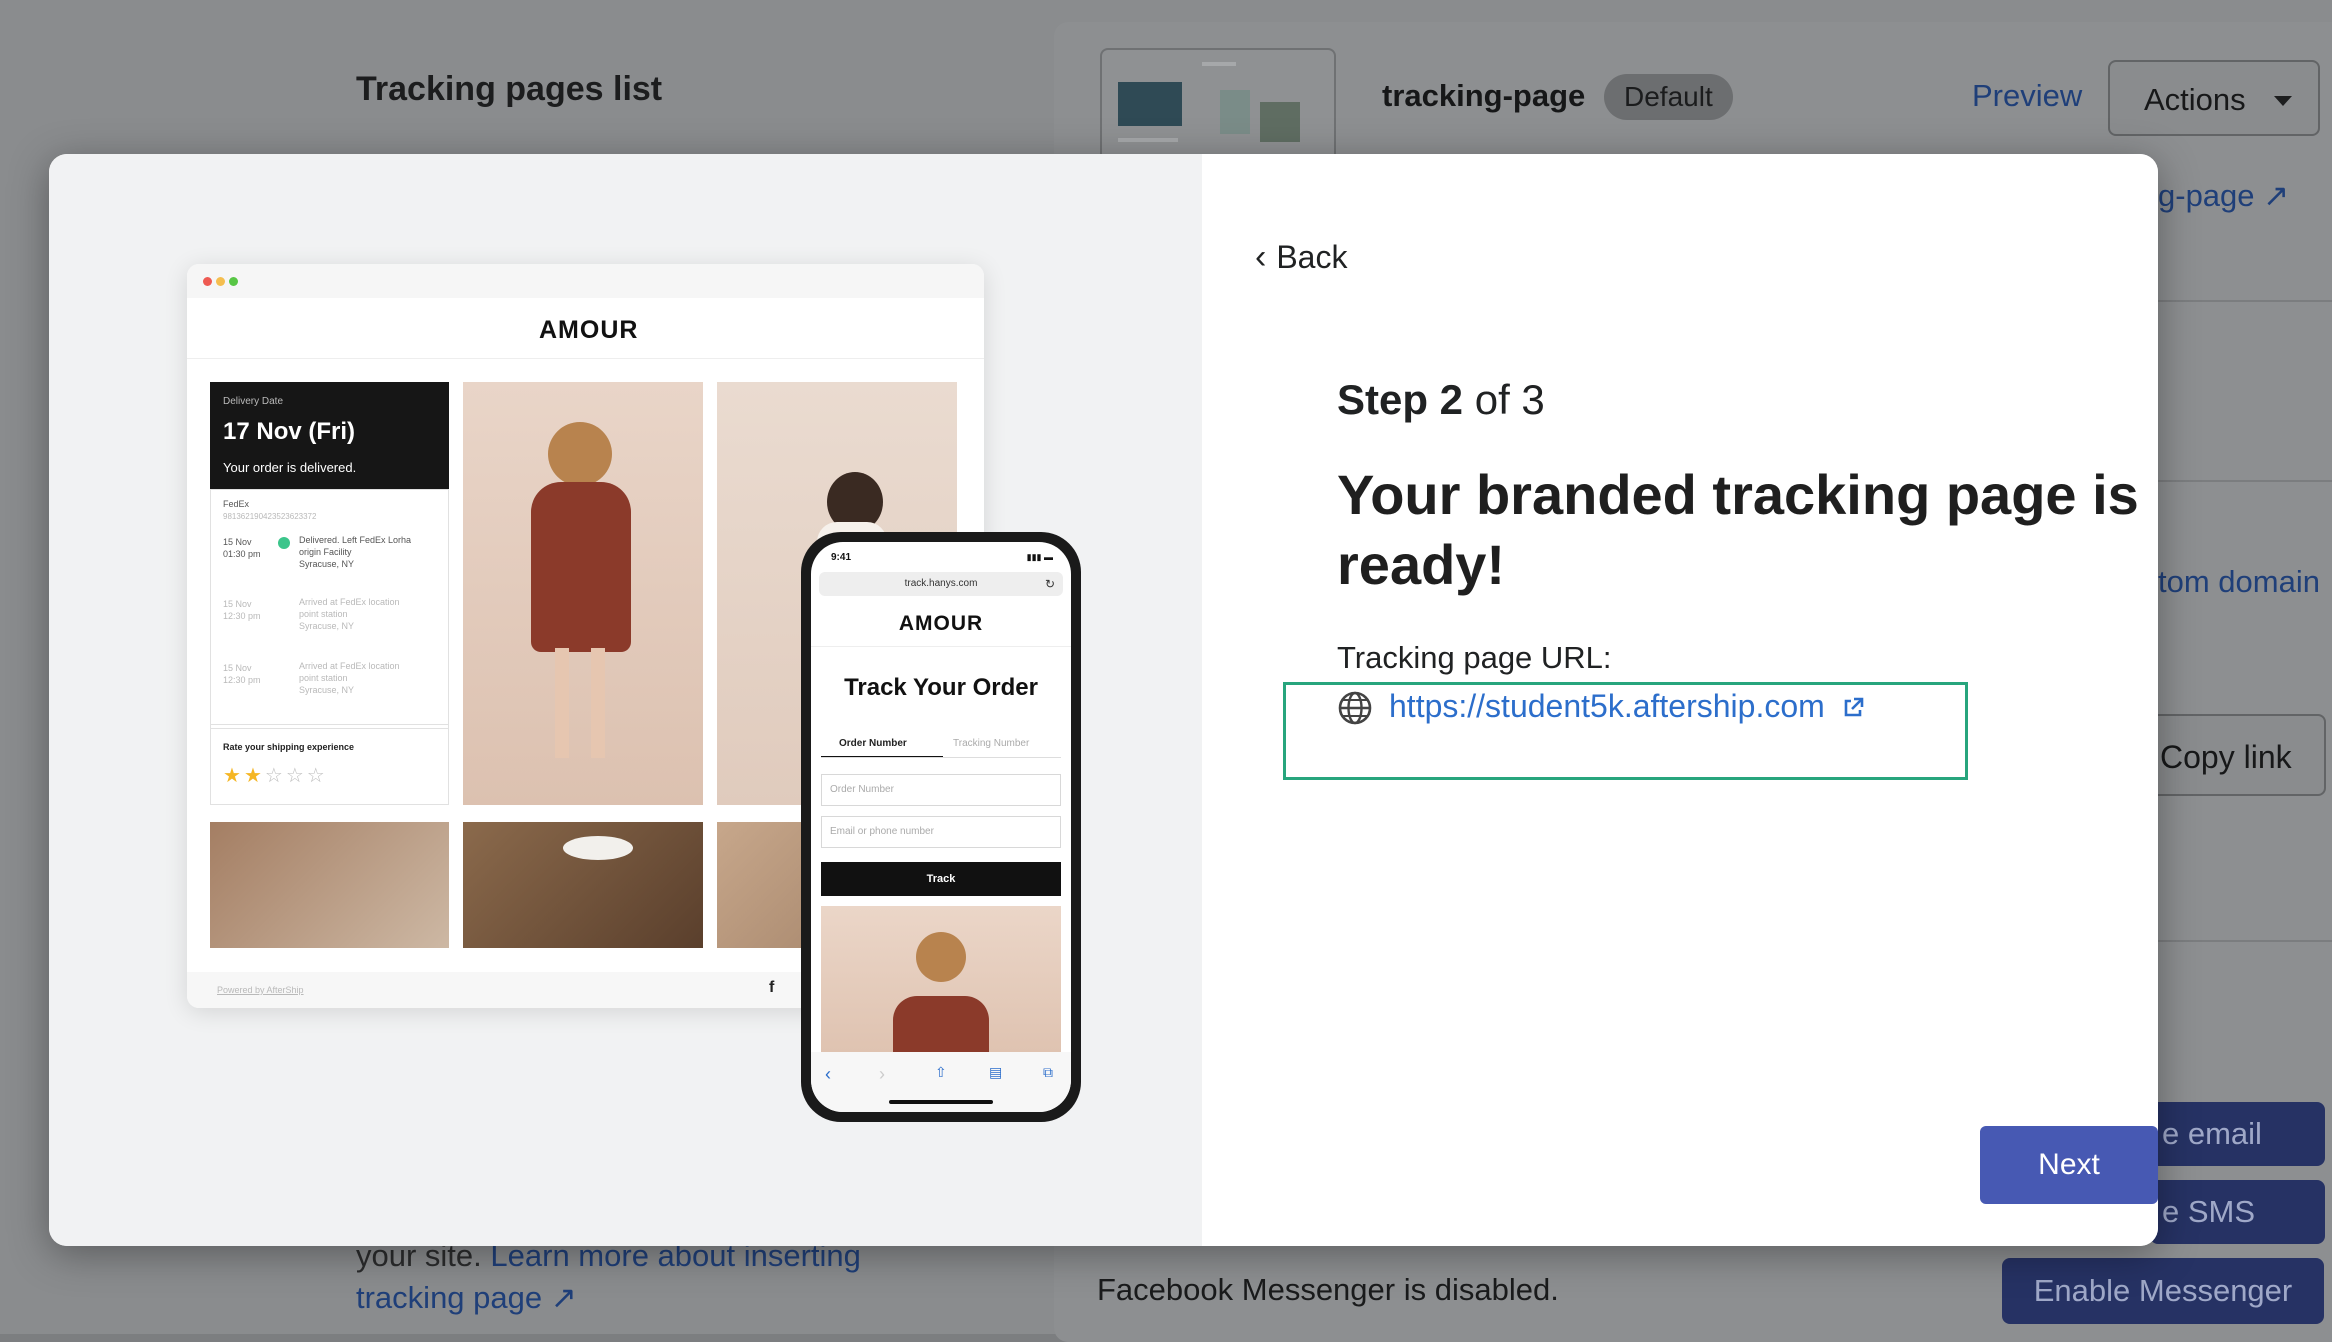  Describe the element at coordinates (941, 979) in the screenshot. I see `phone-product-photo` at that location.